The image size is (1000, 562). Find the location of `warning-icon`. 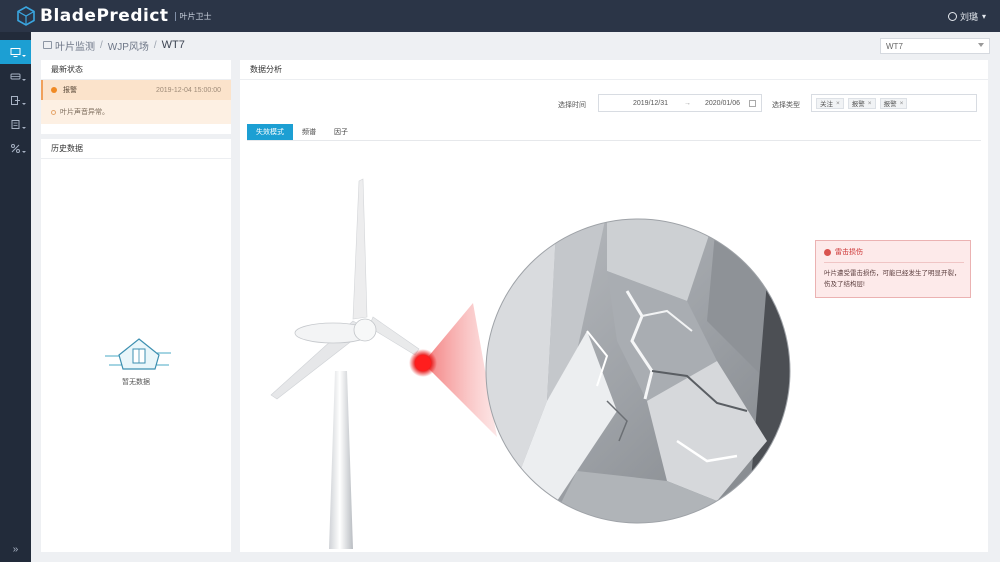

warning-icon is located at coordinates (54, 90).